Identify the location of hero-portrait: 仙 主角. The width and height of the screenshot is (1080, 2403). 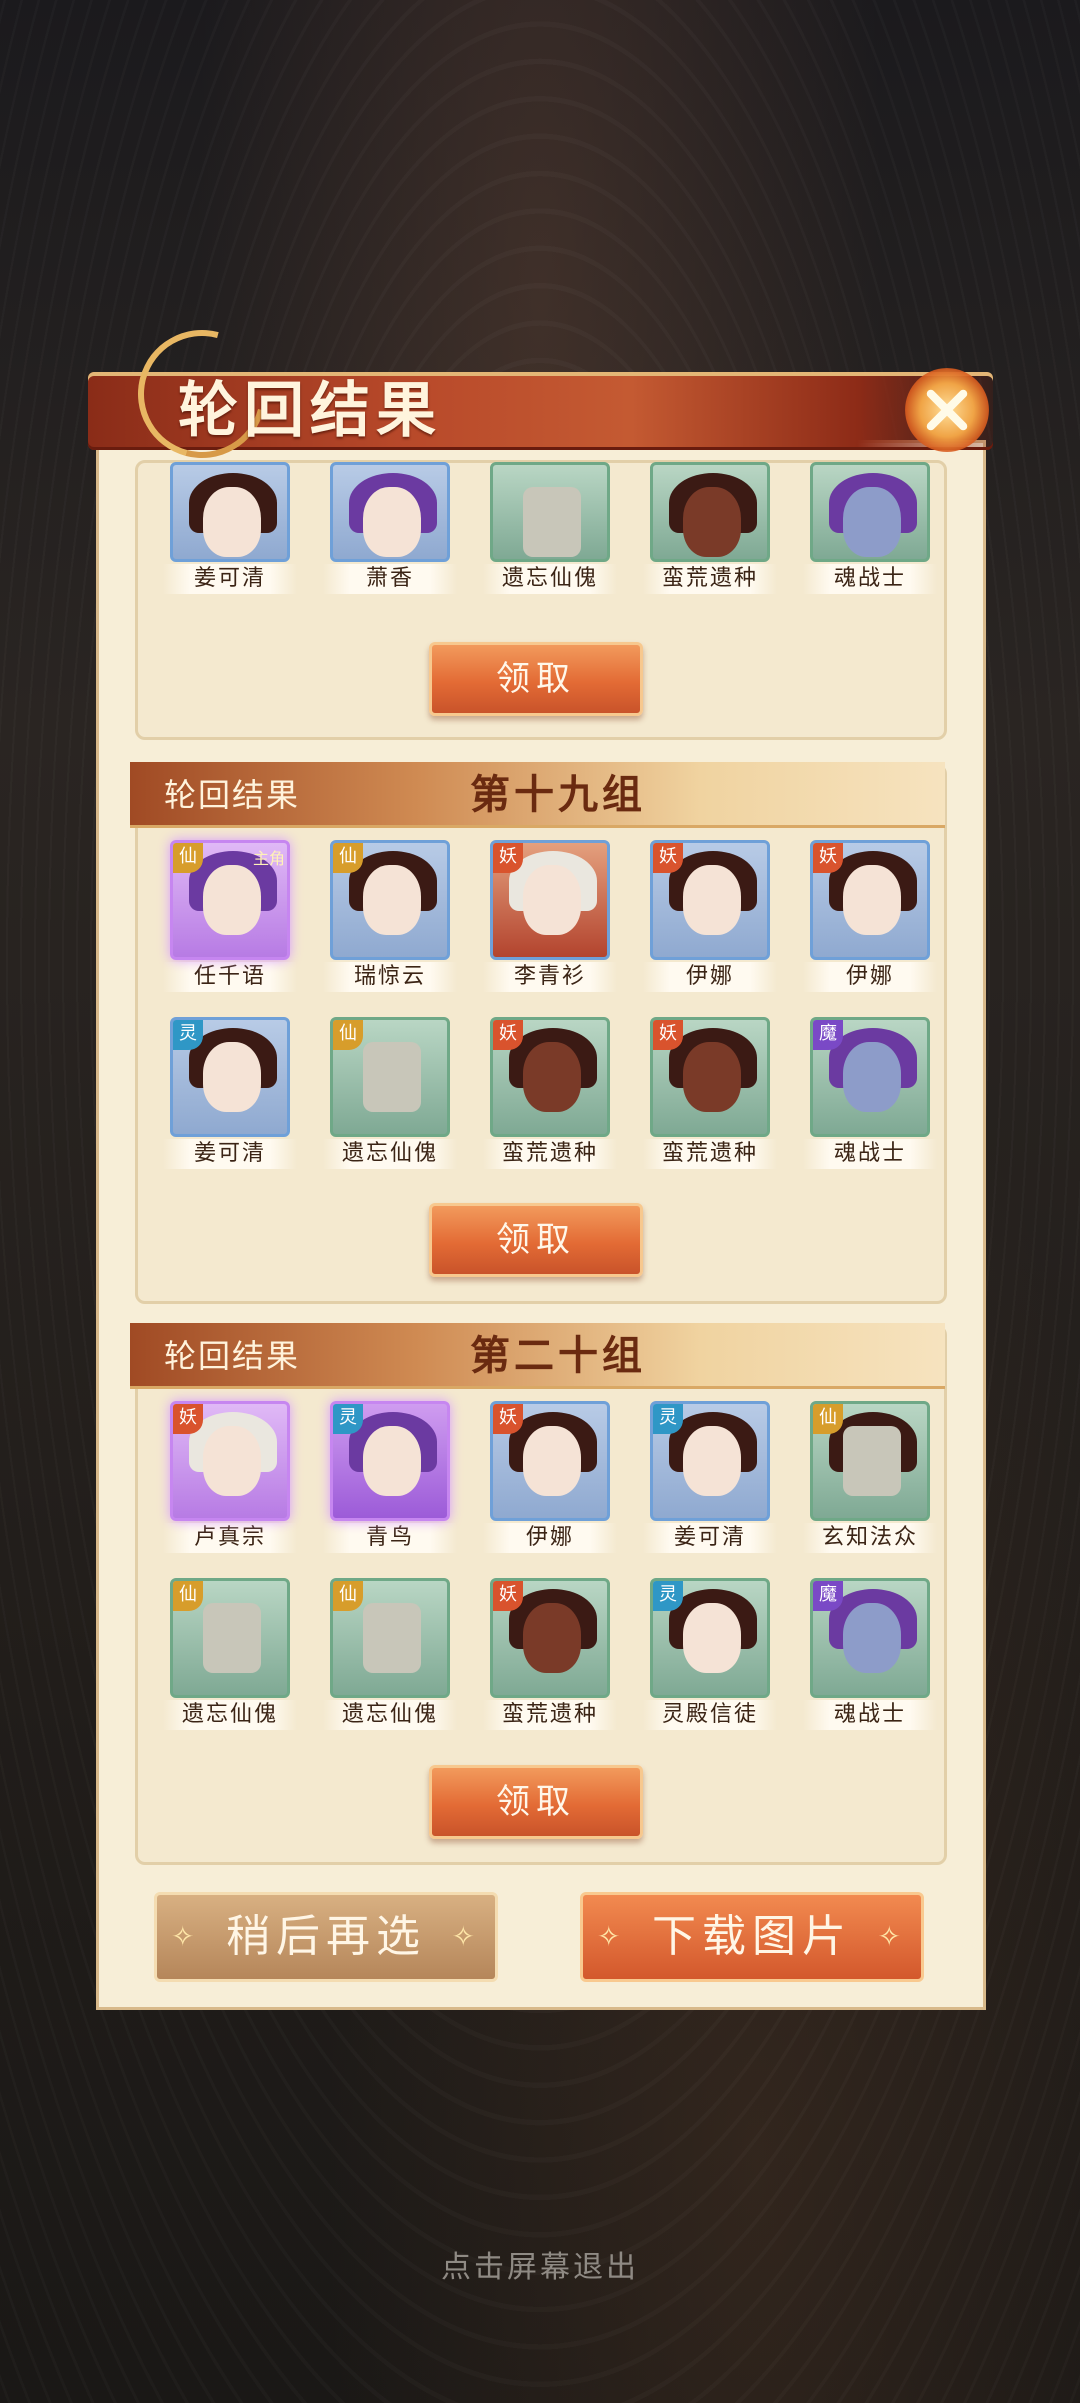
(230, 900).